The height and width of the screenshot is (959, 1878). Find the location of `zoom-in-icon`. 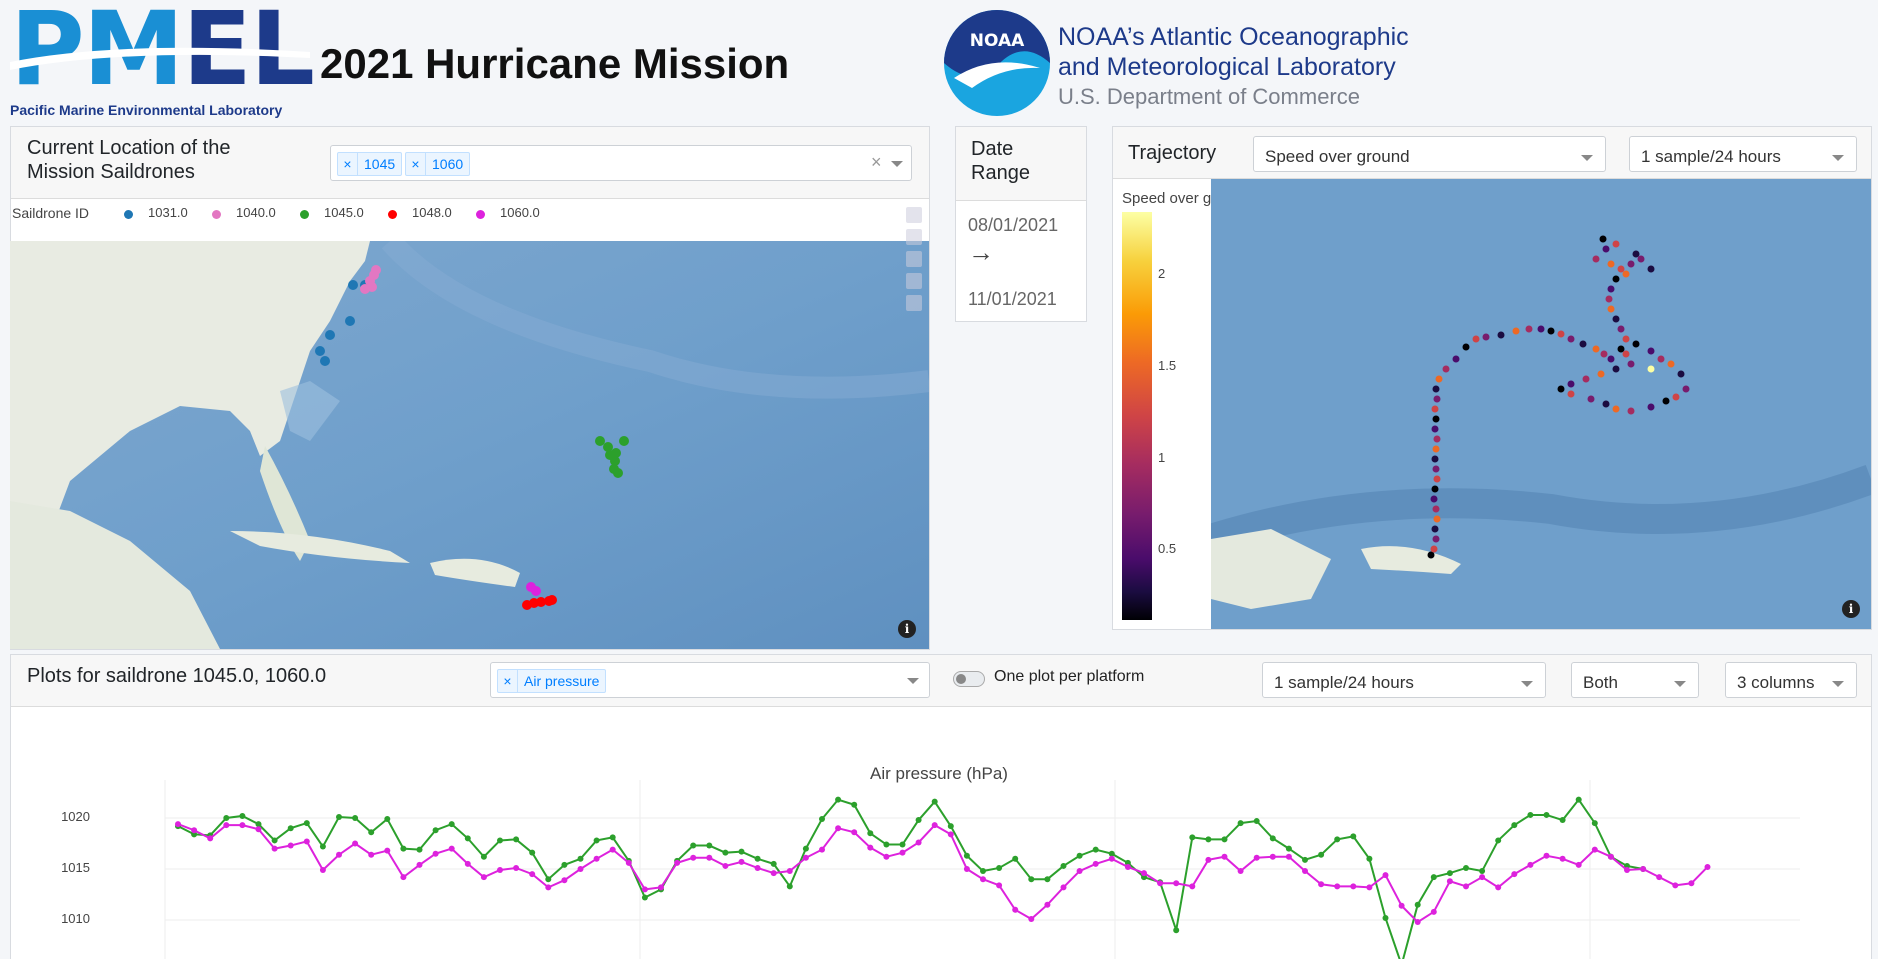

zoom-in-icon is located at coordinates (914, 215).